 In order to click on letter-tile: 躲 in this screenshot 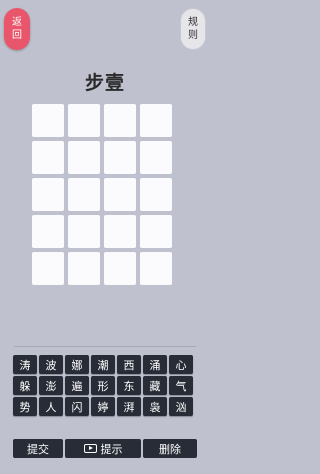, I will do `click(25, 385)`.